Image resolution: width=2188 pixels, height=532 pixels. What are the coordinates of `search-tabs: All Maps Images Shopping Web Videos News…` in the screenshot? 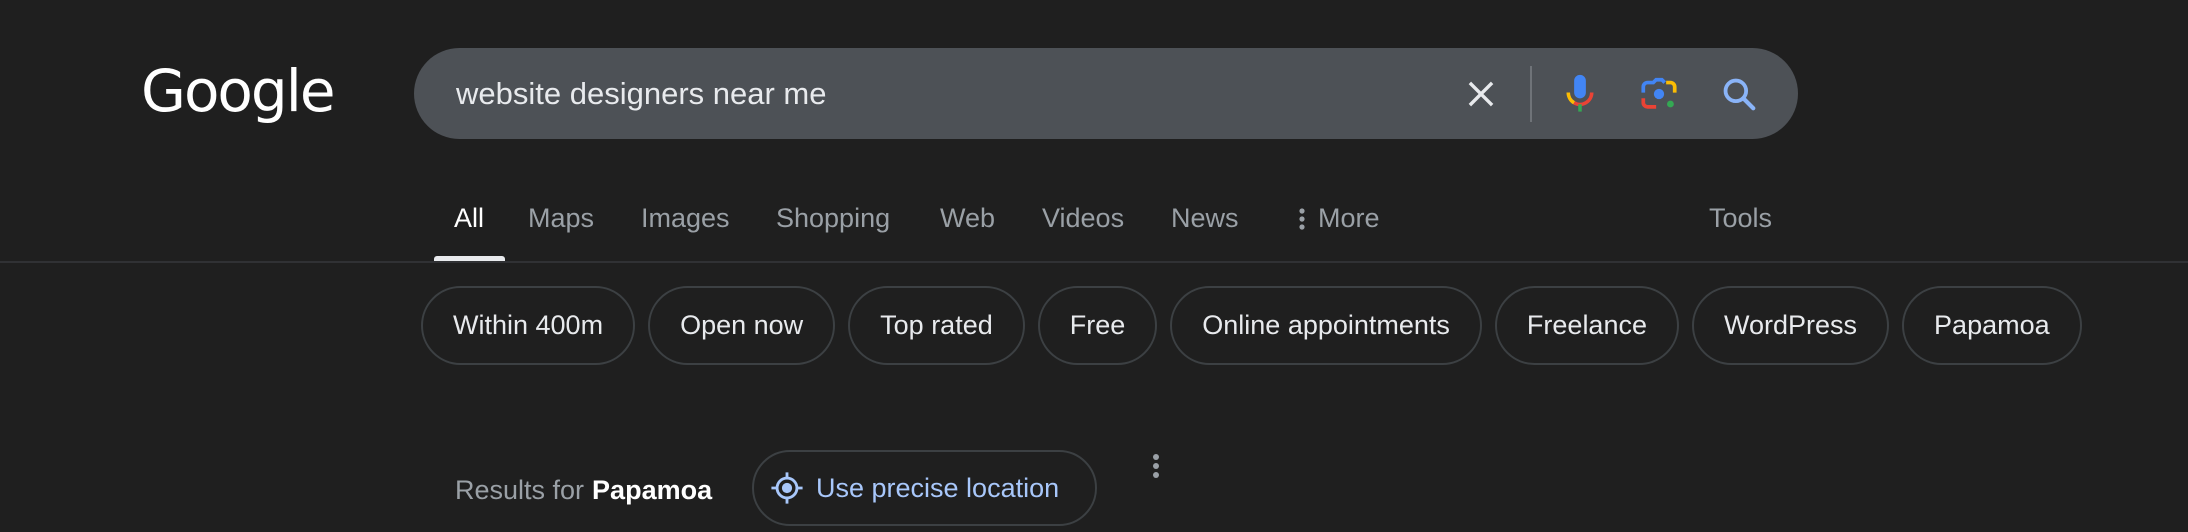 It's located at (1094, 226).